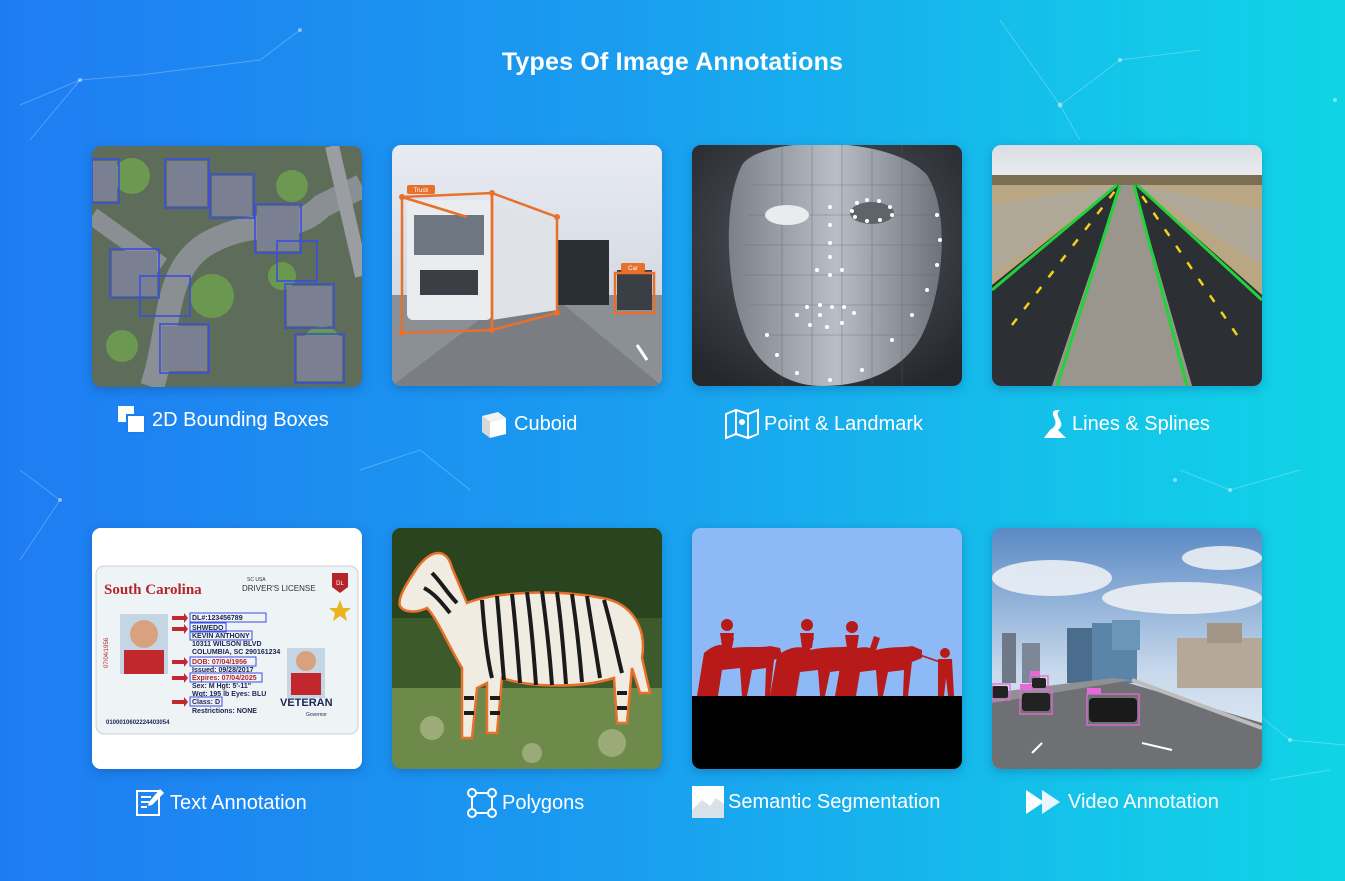 This screenshot has height=881, width=1345. Describe the element at coordinates (227, 644) in the screenshot. I see `license-address1: 10311 WILSON BLVD` at that location.